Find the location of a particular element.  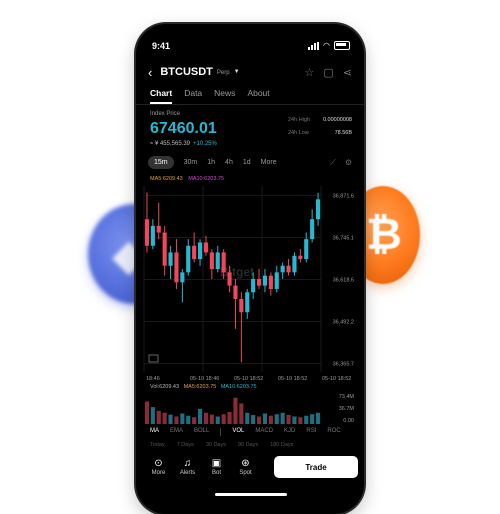

volume-y-tick: 73.4M is located at coordinates (347, 397).